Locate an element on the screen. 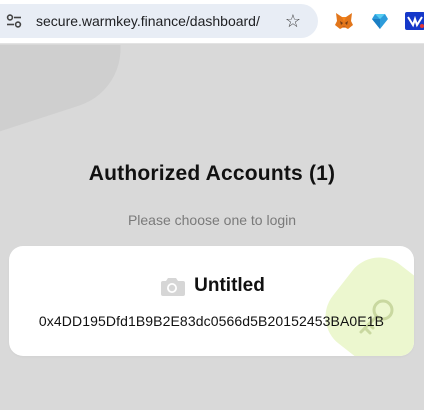 Image resolution: width=424 pixels, height=410 pixels. page-title: Authorized Accounts (1) is located at coordinates (212, 173).